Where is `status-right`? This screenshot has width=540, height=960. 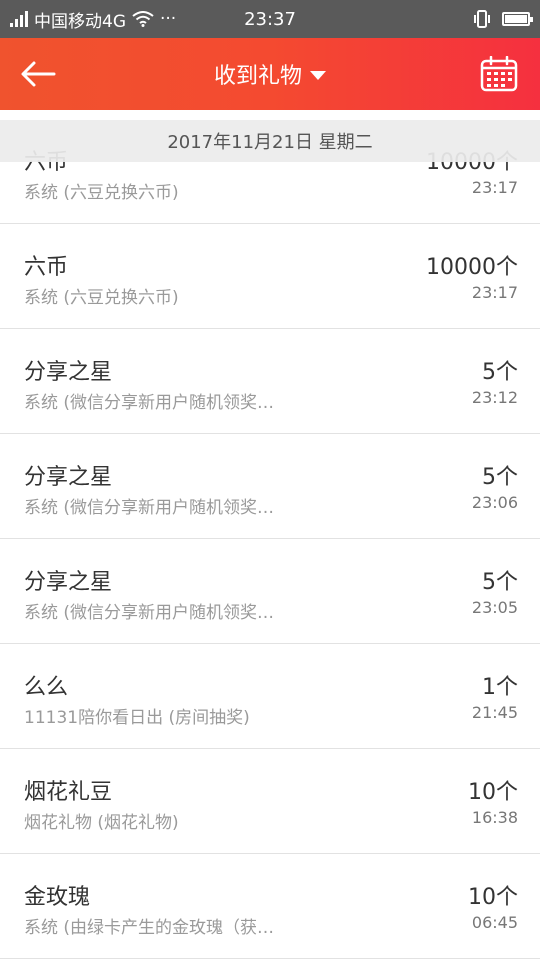
status-right is located at coordinates (502, 19).